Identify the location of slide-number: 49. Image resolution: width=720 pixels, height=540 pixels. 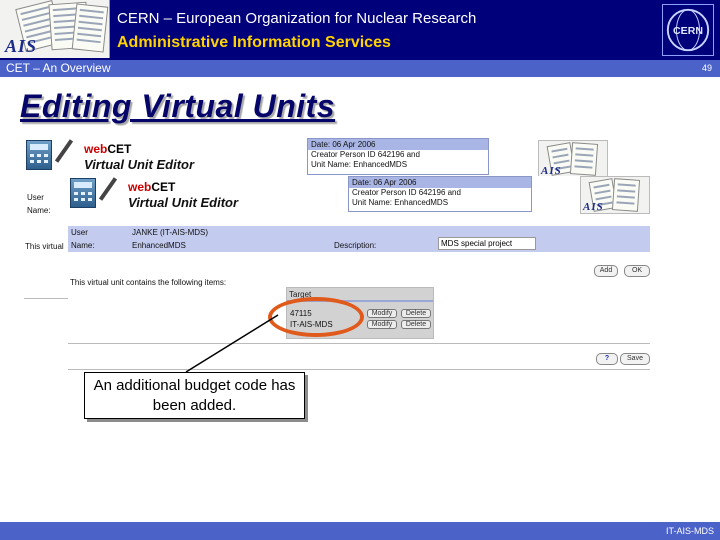
(706, 68).